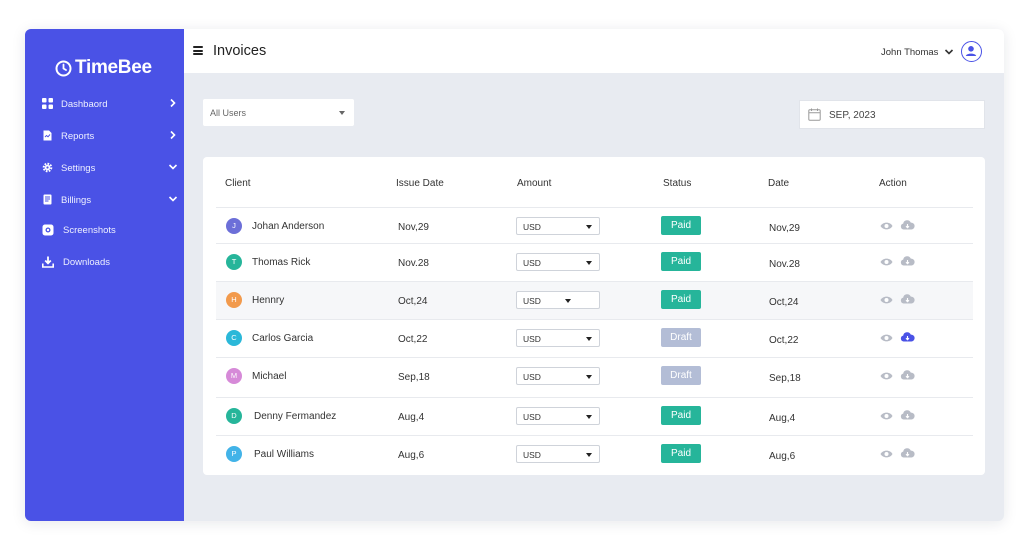 The width and height of the screenshot is (1024, 551). What do you see at coordinates (594, 51) in the screenshot?
I see `top-header: Invoices John Thomas` at bounding box center [594, 51].